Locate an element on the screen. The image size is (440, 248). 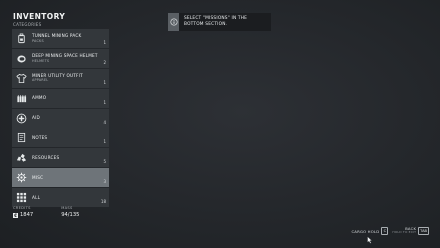
category-item-deep-mining-space-helmet: DEEP MINING SPACE HELMET HELMETS 2 is located at coordinates (60, 58).